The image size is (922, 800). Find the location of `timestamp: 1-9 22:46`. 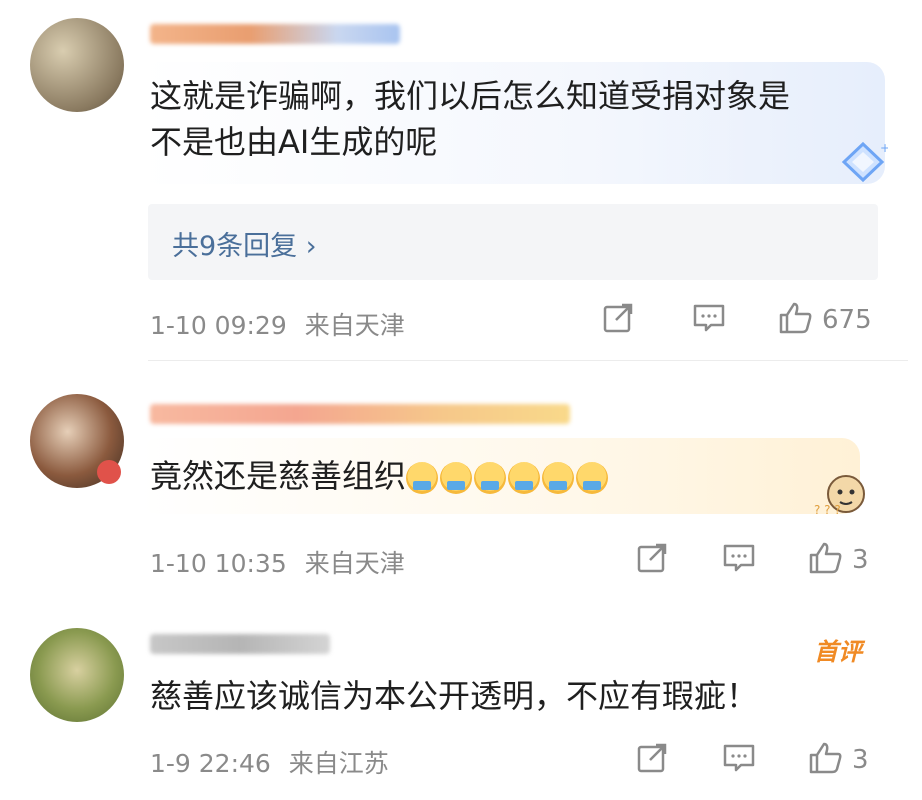

timestamp: 1-9 22:46 is located at coordinates (210, 763).